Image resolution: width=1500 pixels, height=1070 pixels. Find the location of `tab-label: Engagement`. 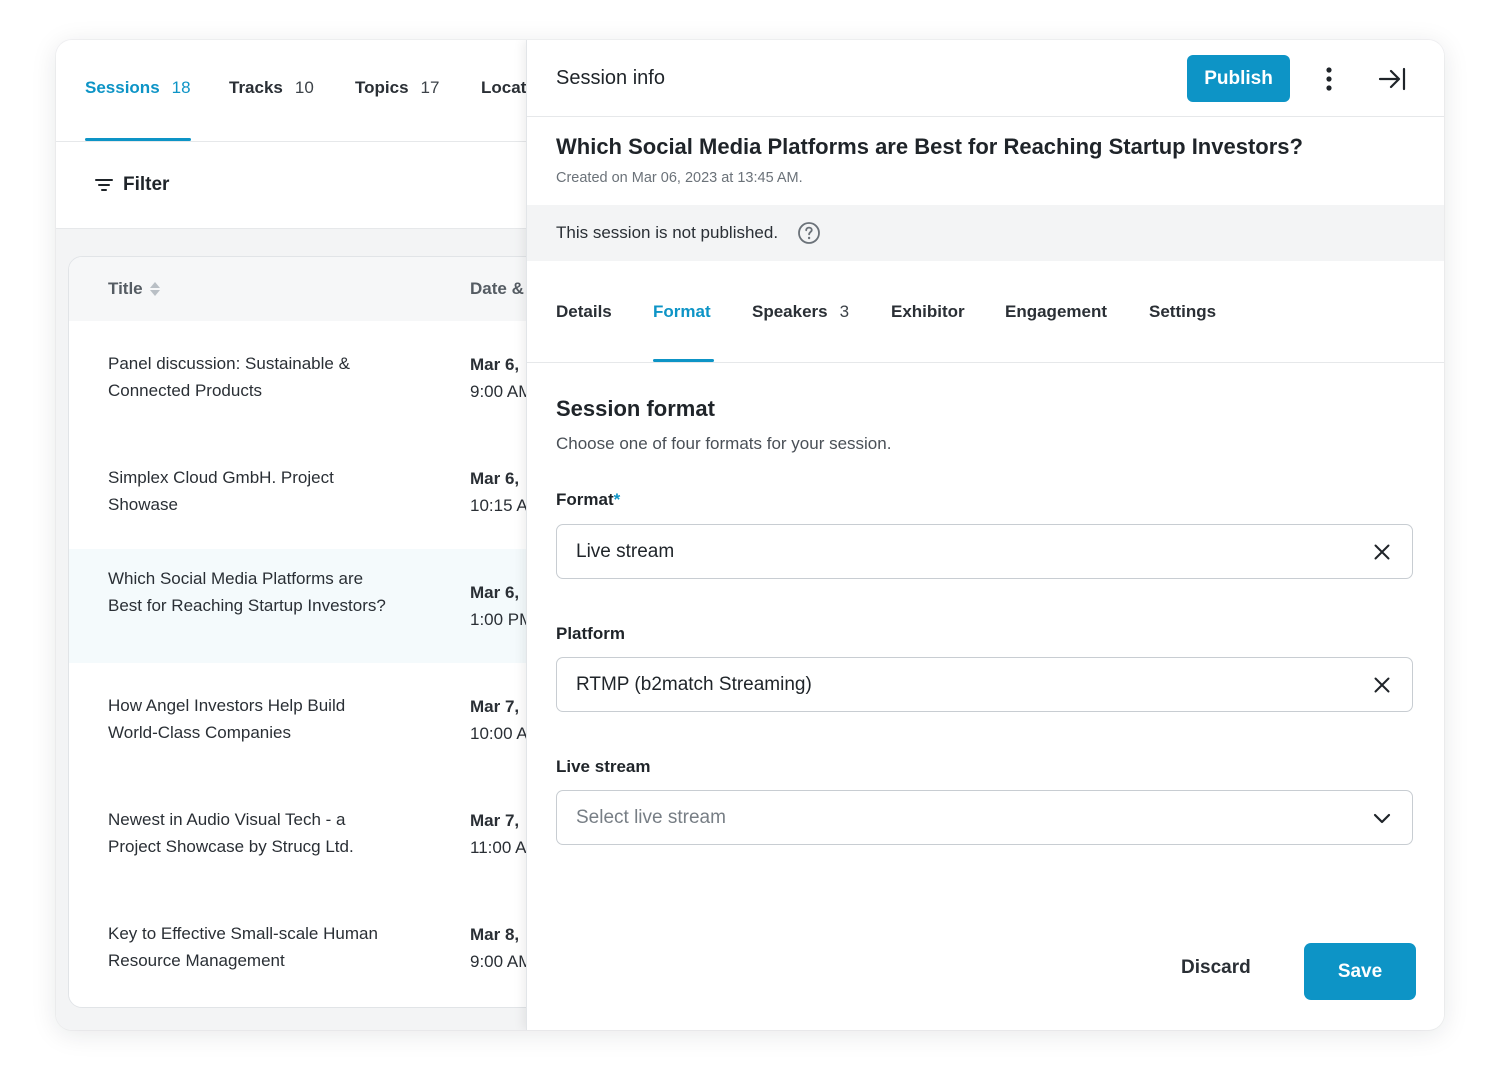

tab-label: Engagement is located at coordinates (1056, 311).